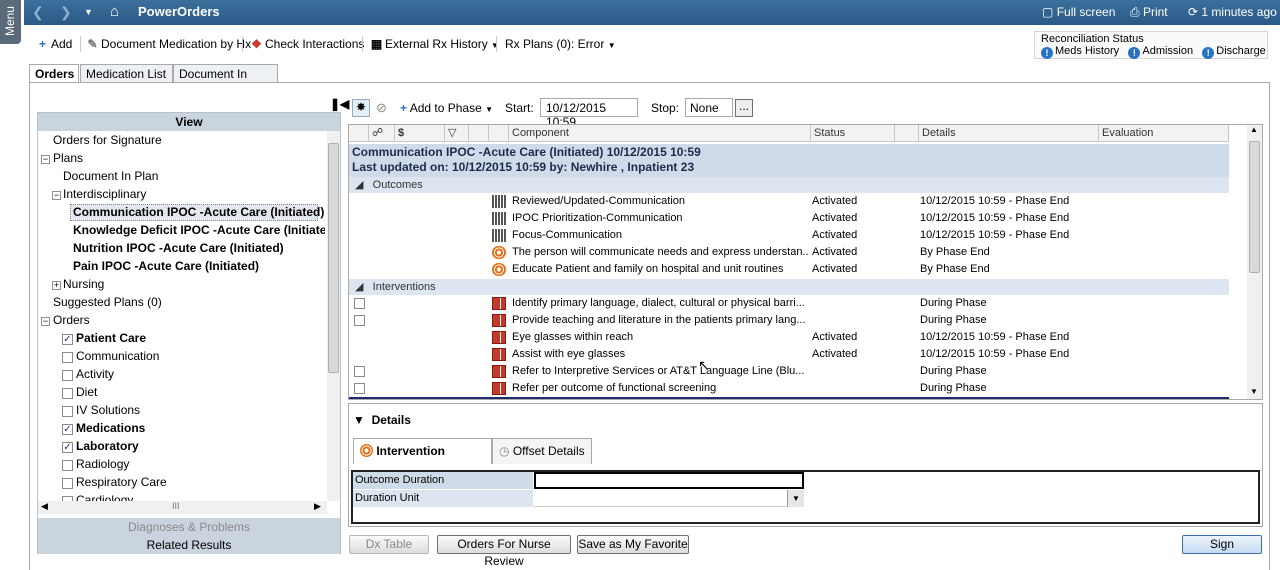 The width and height of the screenshot is (1280, 570). What do you see at coordinates (114, 11) in the screenshot?
I see `home-icon: ⌂` at bounding box center [114, 11].